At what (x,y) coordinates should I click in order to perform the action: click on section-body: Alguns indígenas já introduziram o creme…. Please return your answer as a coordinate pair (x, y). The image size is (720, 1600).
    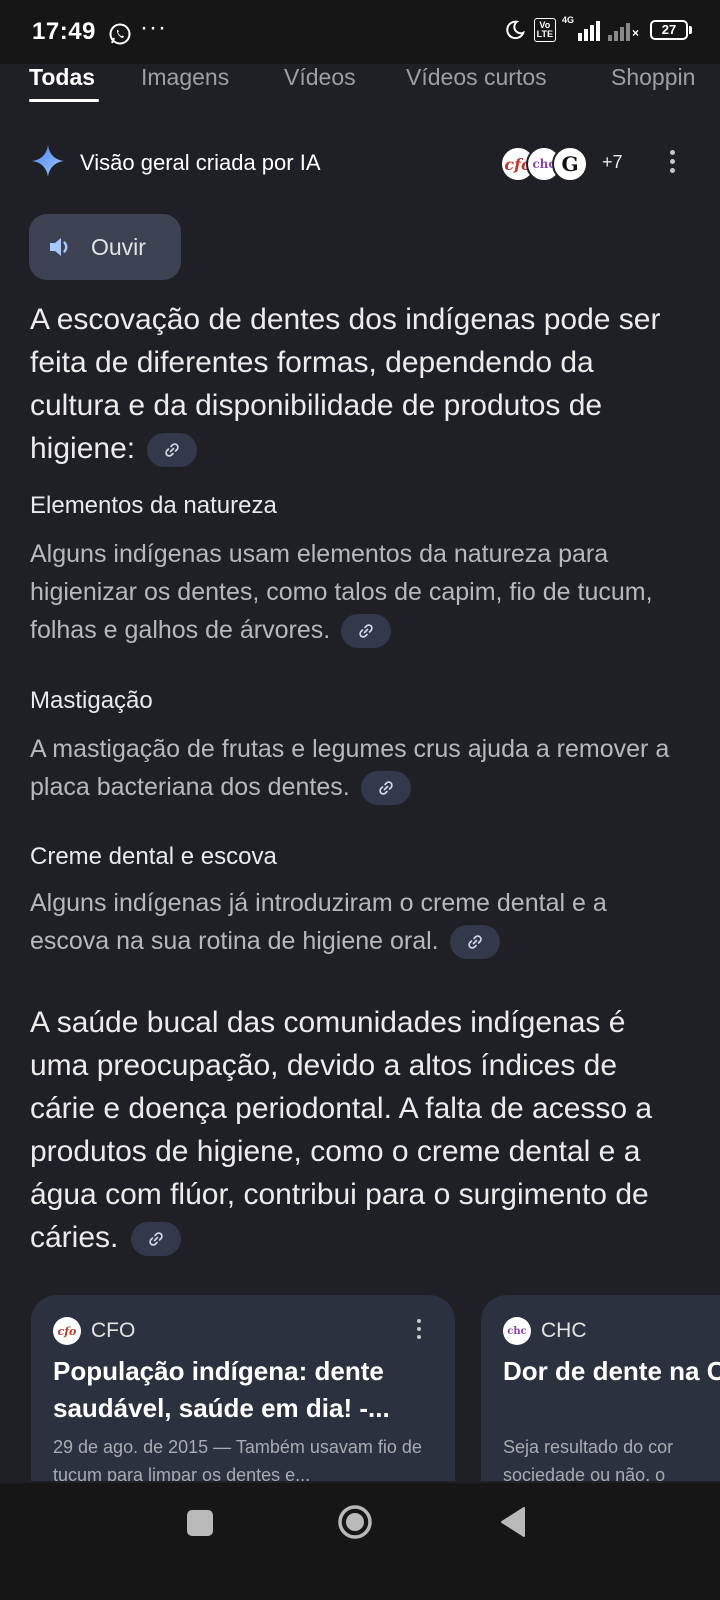
    Looking at the image, I should click on (318, 922).